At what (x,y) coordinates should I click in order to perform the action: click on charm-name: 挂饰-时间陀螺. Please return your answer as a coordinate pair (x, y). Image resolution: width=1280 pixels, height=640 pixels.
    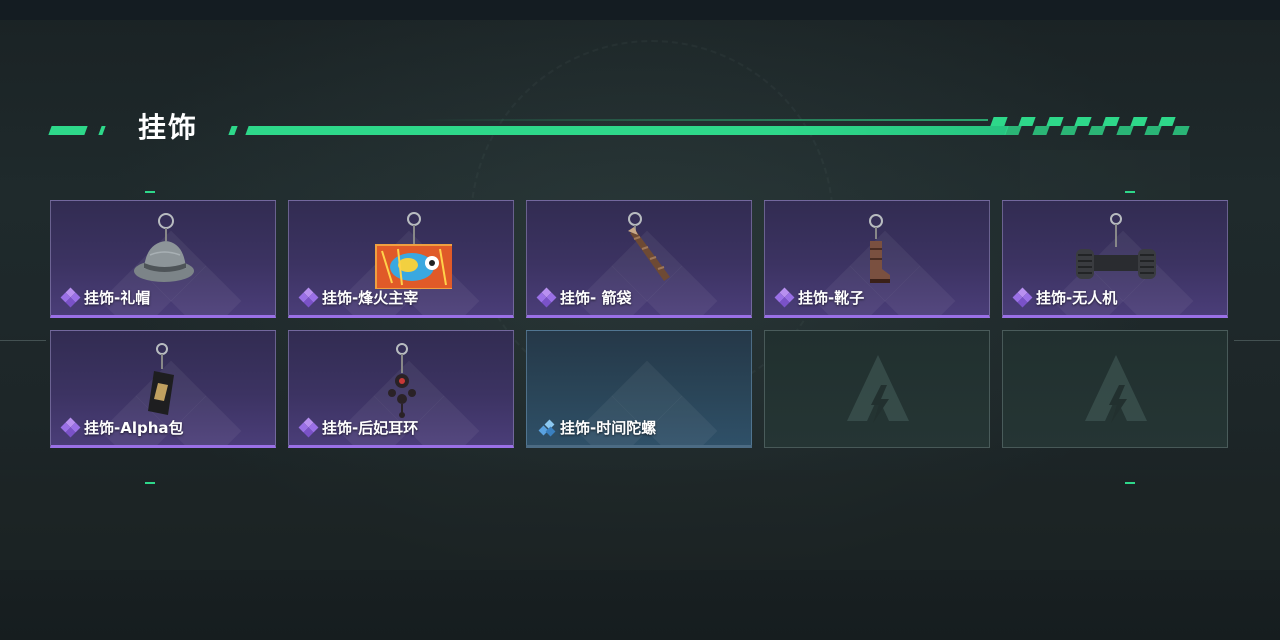
    Looking at the image, I should click on (608, 428).